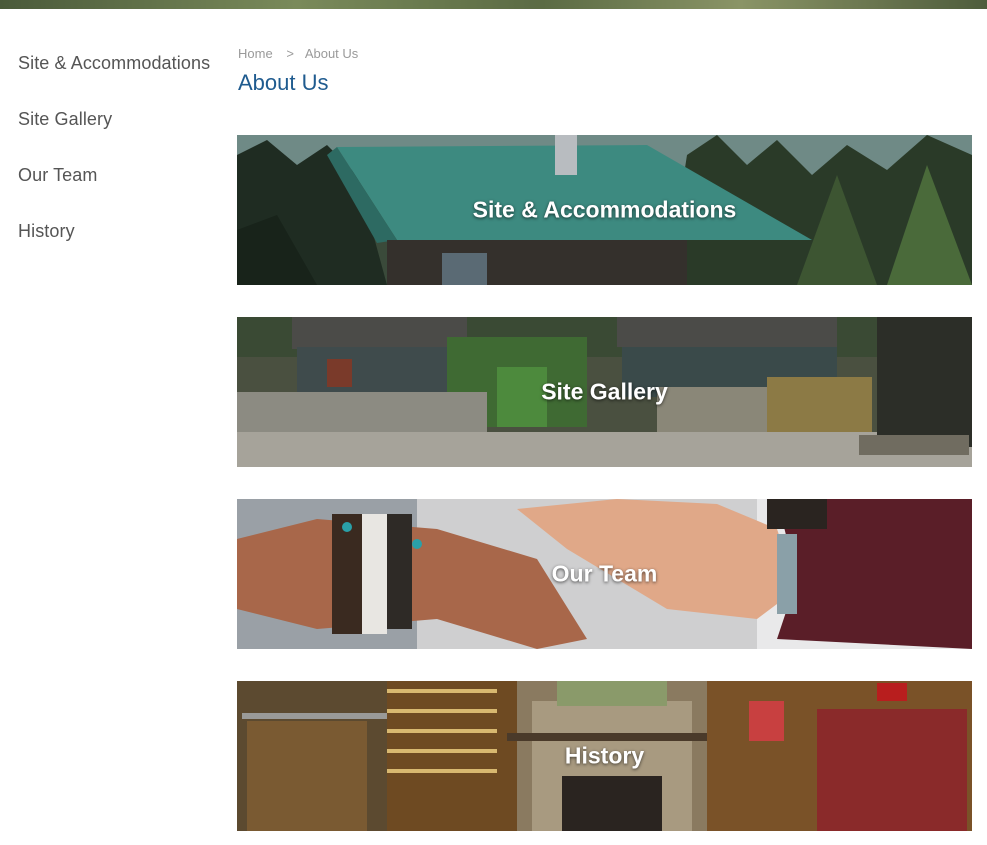 This screenshot has width=987, height=845. Describe the element at coordinates (283, 82) in the screenshot. I see `page-title: About Us` at that location.